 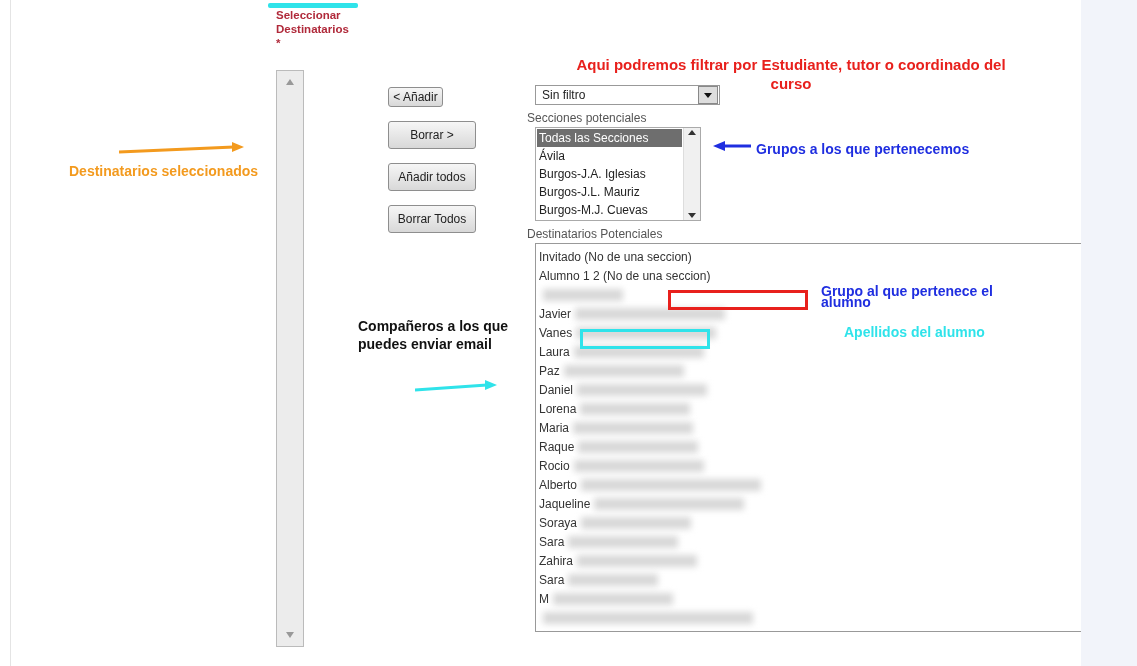 I want to click on annotation-text: Destinatarios seleccionados, so click(x=164, y=172).